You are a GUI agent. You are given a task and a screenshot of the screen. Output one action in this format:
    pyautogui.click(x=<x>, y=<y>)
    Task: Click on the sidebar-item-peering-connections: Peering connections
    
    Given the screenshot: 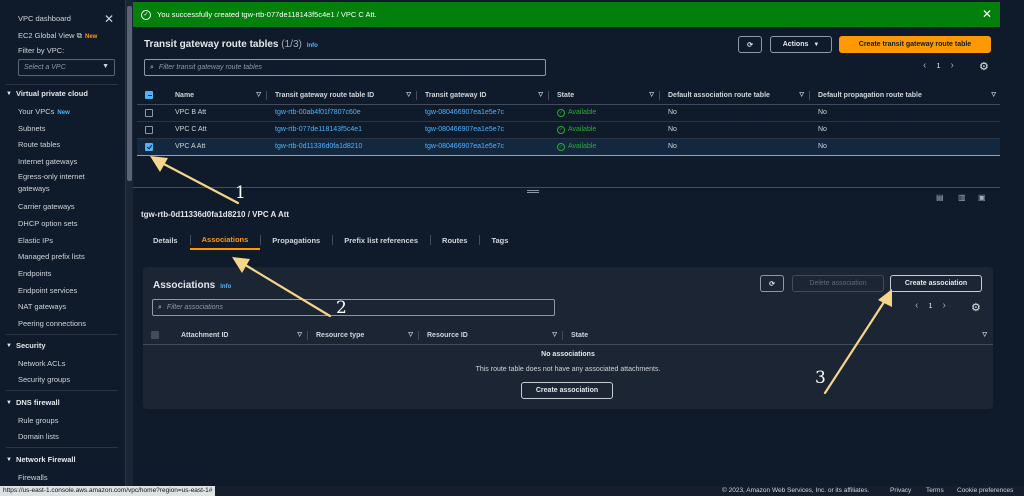 What is the action you would take?
    pyautogui.click(x=52, y=323)
    